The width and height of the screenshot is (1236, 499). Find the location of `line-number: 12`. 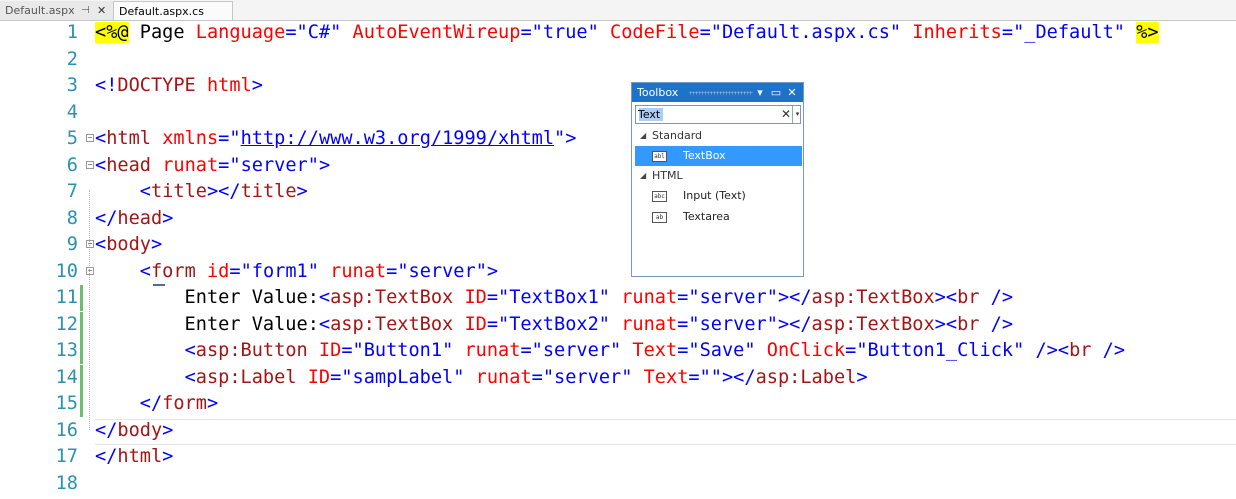

line-number: 12 is located at coordinates (66, 324).